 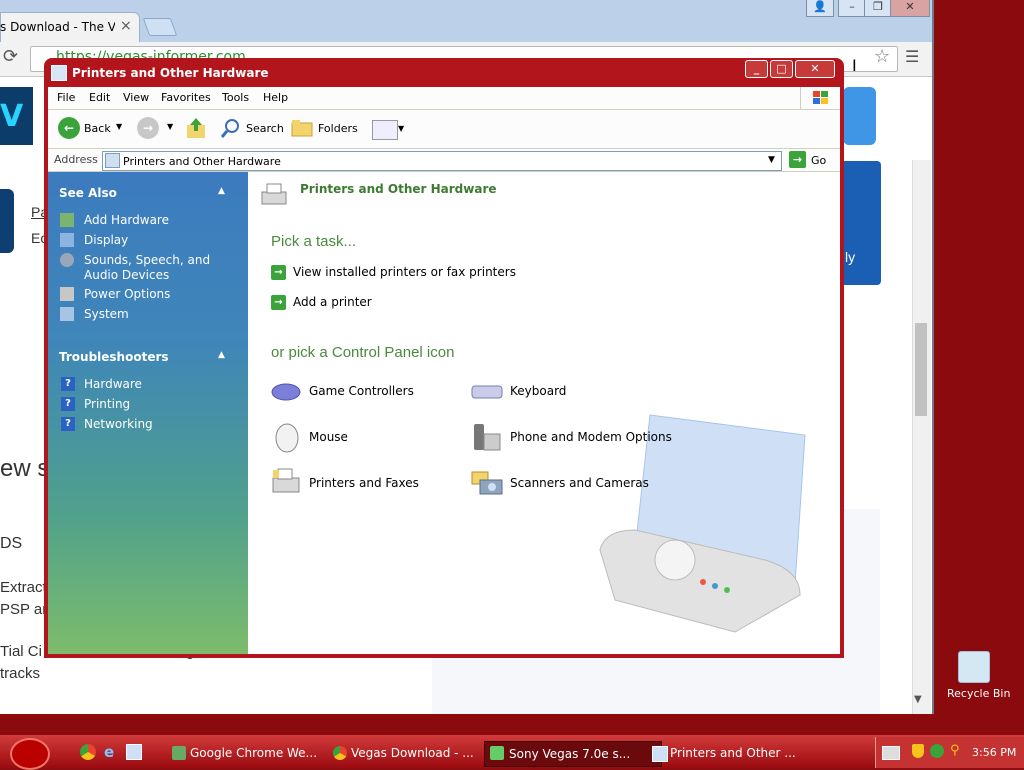 I want to click on network-icon, so click(x=937, y=751).